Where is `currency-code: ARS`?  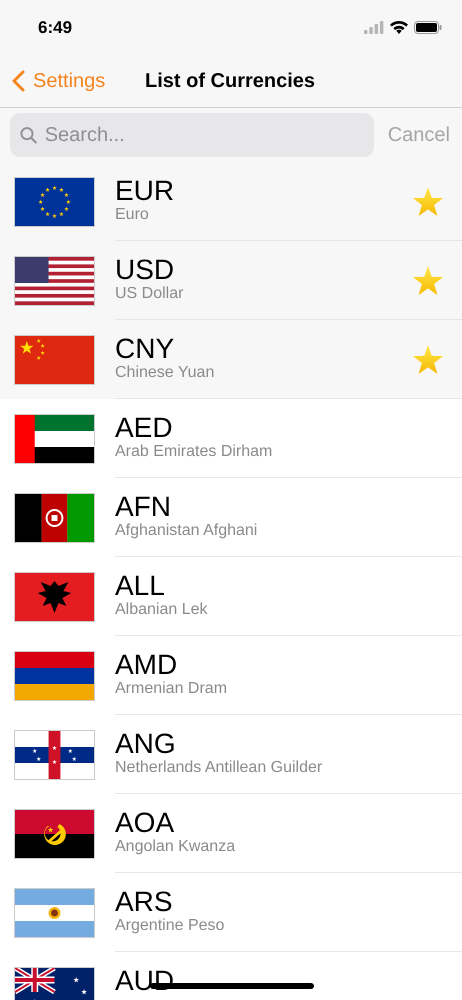 currency-code: ARS is located at coordinates (144, 902).